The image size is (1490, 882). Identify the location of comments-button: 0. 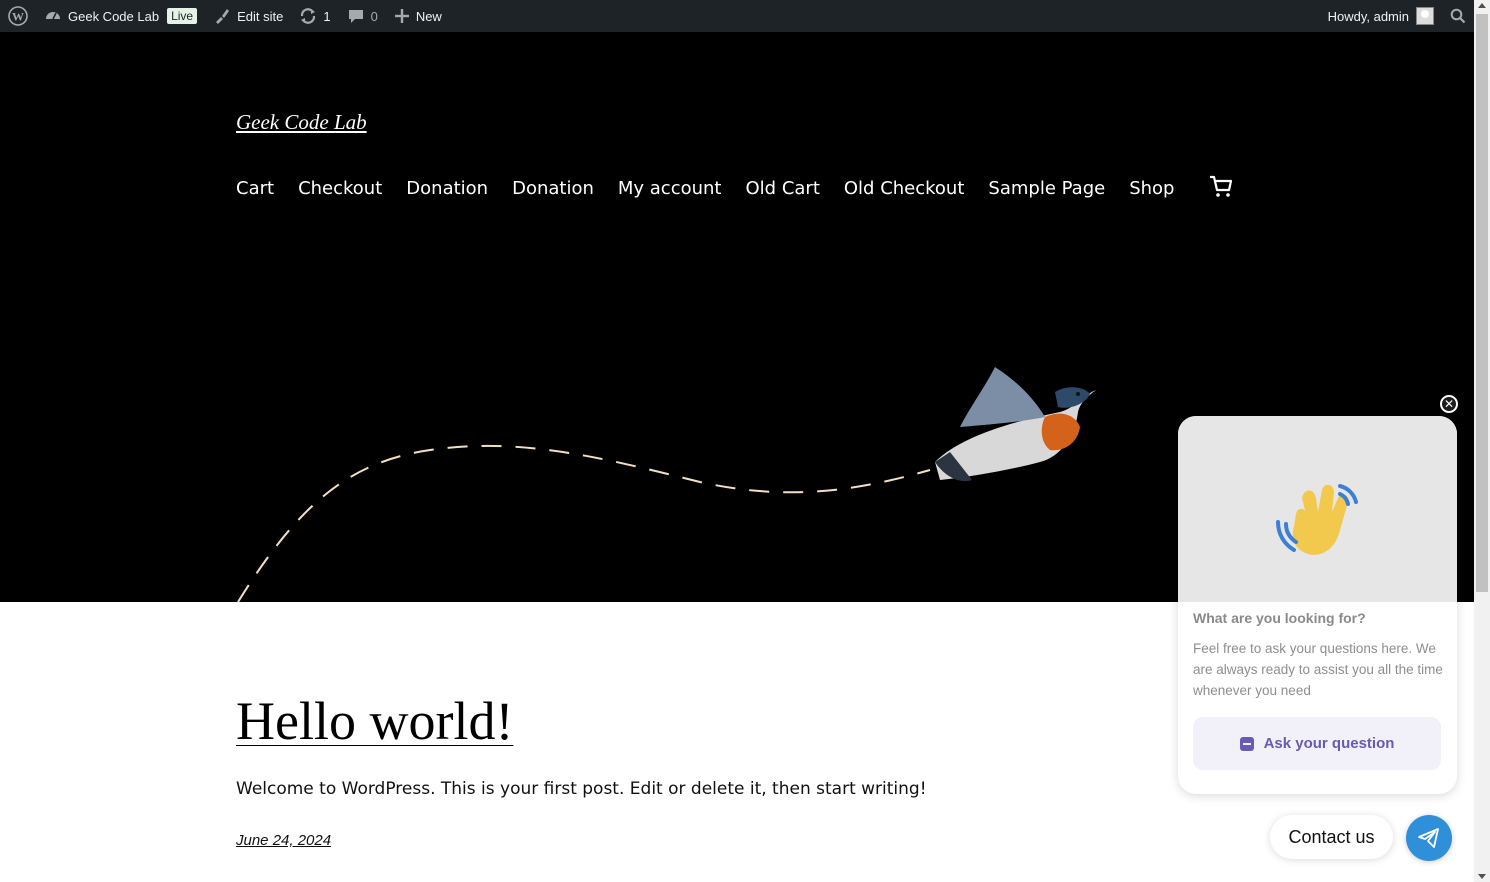
(362, 16).